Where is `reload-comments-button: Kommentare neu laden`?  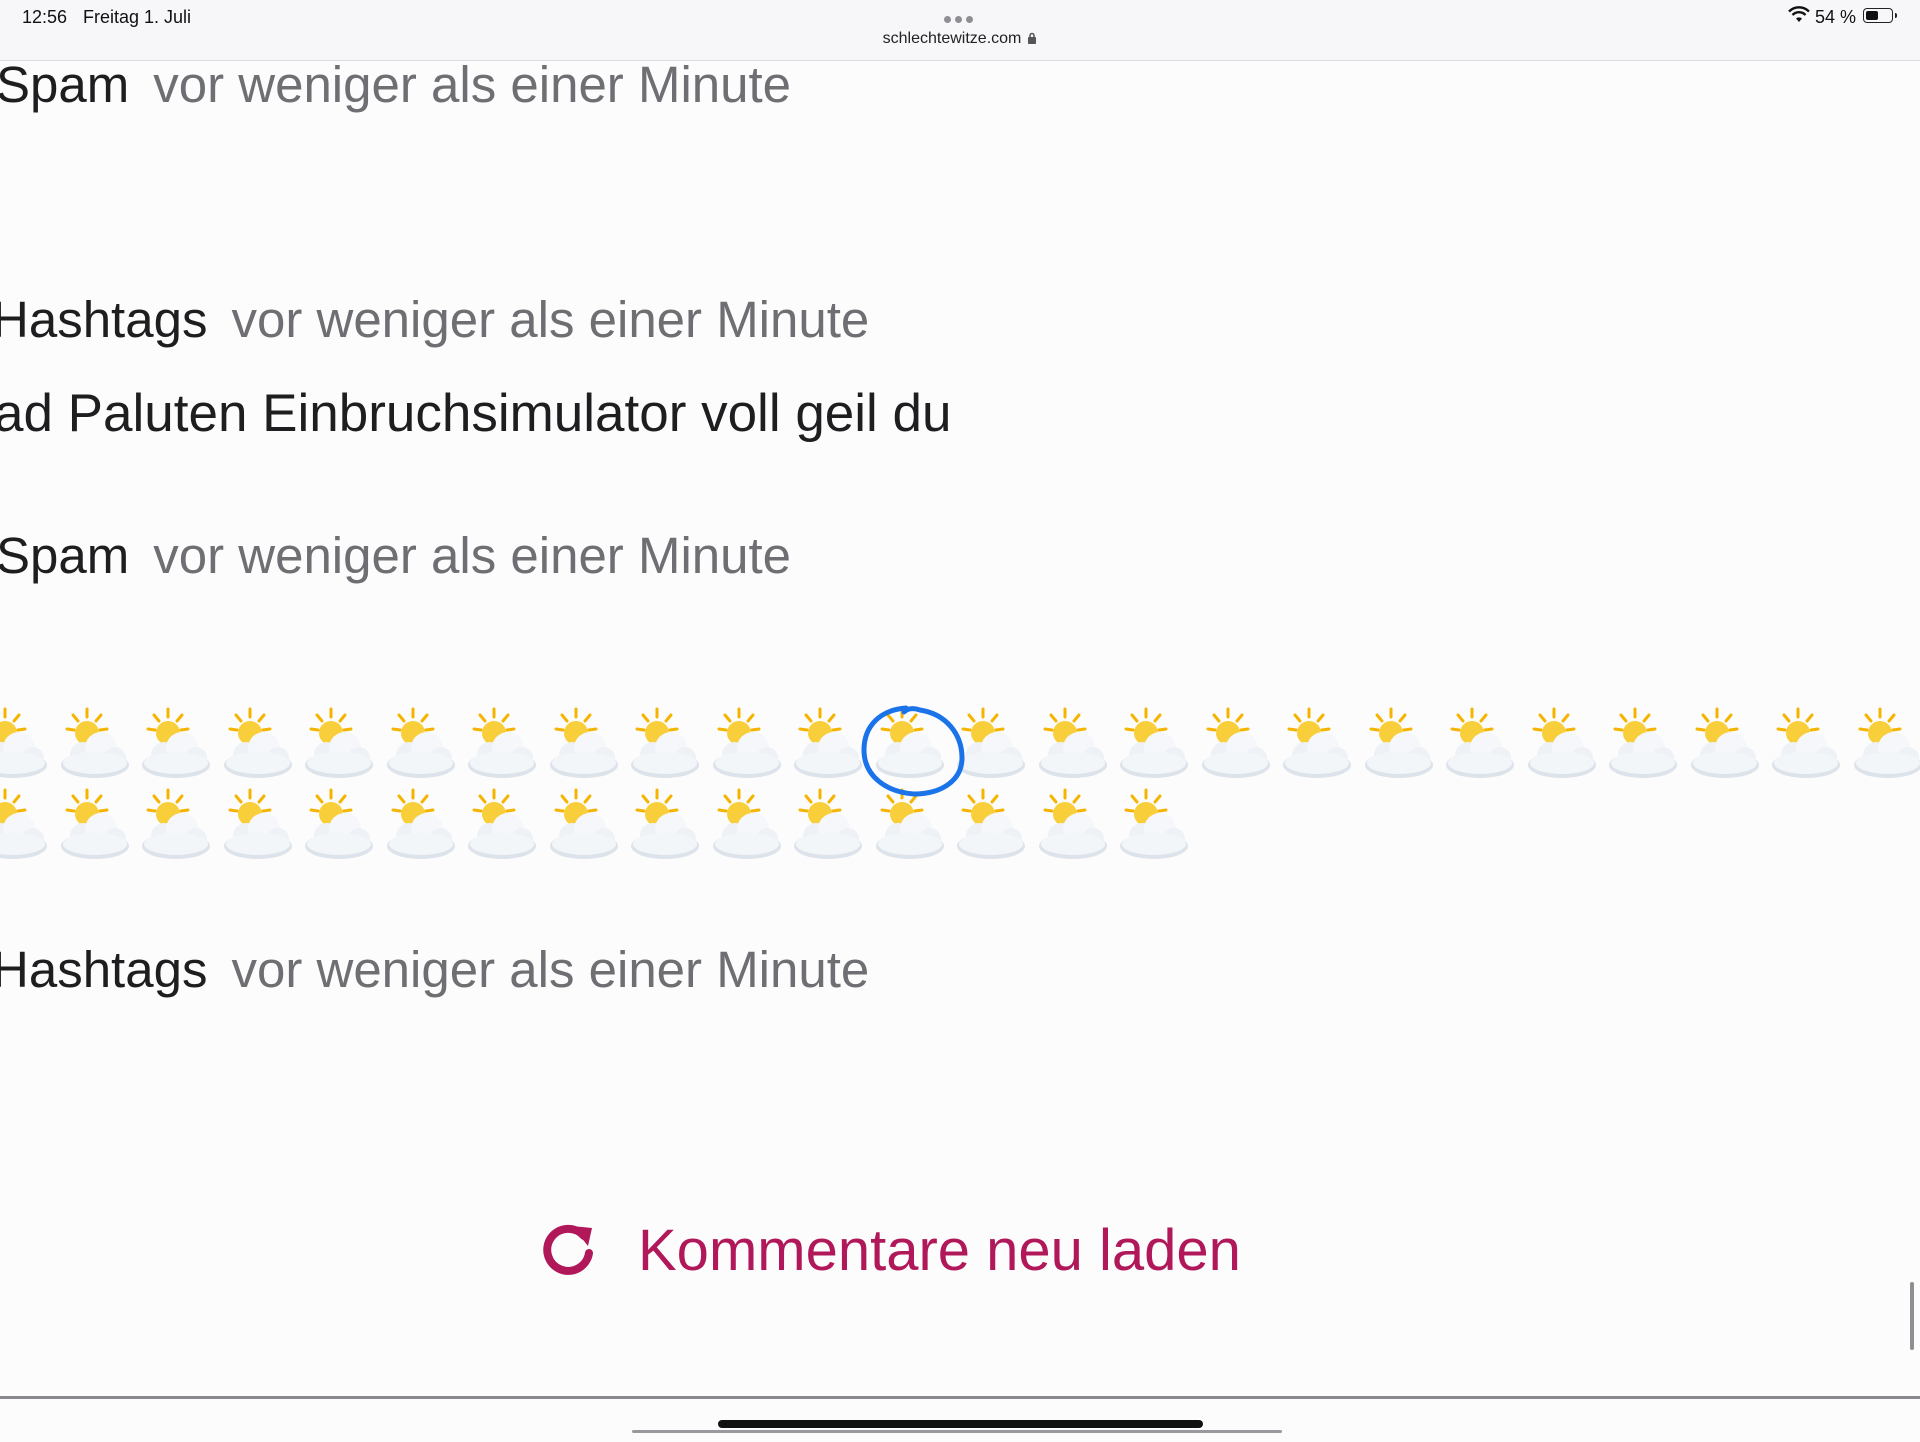
reload-comments-button: Kommentare neu laden is located at coordinates (890, 1250).